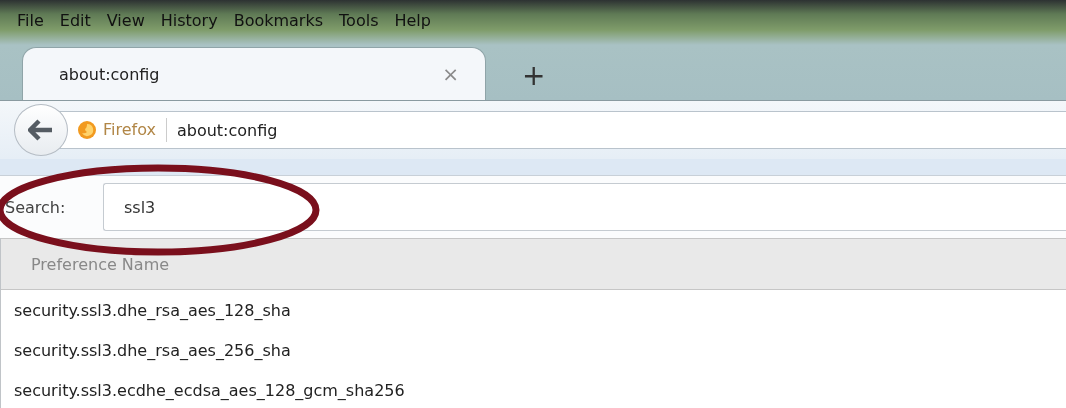 This screenshot has height=408, width=1066. What do you see at coordinates (562, 130) in the screenshot?
I see `address-bar: Firefox about:config` at bounding box center [562, 130].